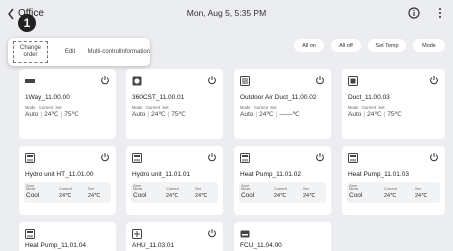 This screenshot has height=251, width=453. Describe the element at coordinates (158, 97) in the screenshot. I see `device-name: 360CST_11.00.01` at that location.